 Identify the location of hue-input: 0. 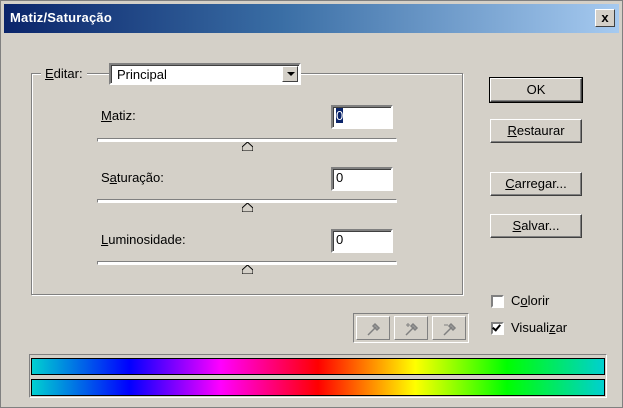
(362, 117).